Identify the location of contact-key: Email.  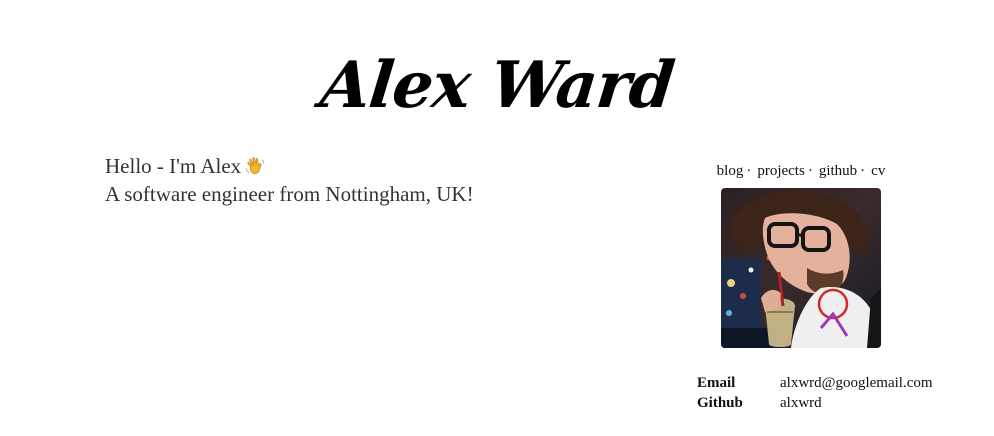
(716, 383).